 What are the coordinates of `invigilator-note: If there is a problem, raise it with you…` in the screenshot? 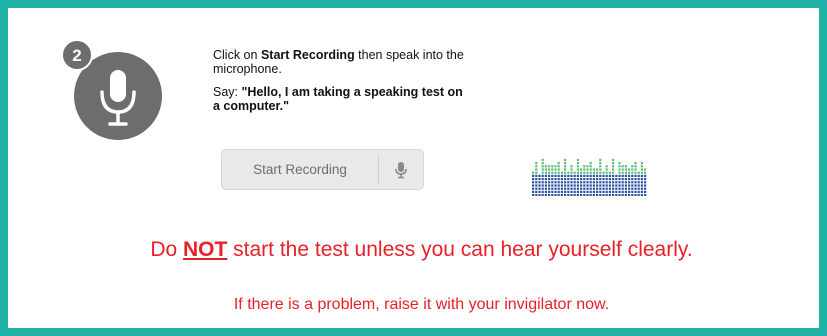 It's located at (421, 304).